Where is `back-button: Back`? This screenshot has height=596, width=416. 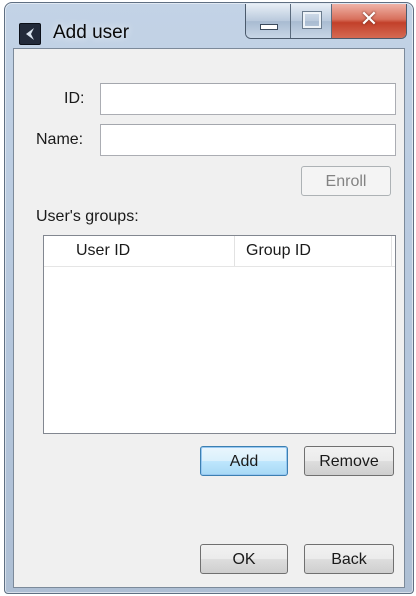 back-button: Back is located at coordinates (349, 559).